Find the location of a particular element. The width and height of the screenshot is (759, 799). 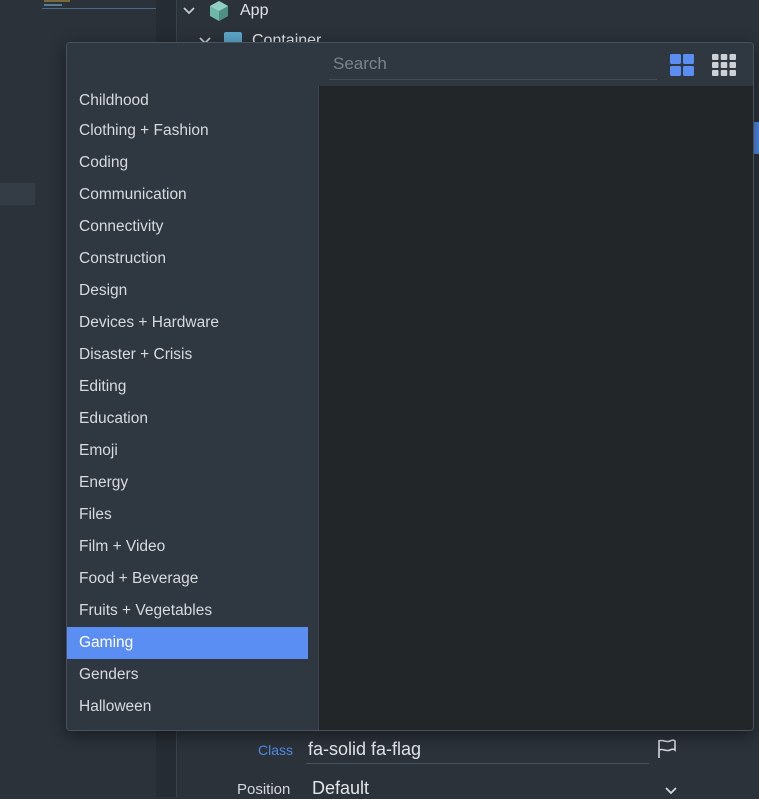

category-item: Design is located at coordinates (187, 291).